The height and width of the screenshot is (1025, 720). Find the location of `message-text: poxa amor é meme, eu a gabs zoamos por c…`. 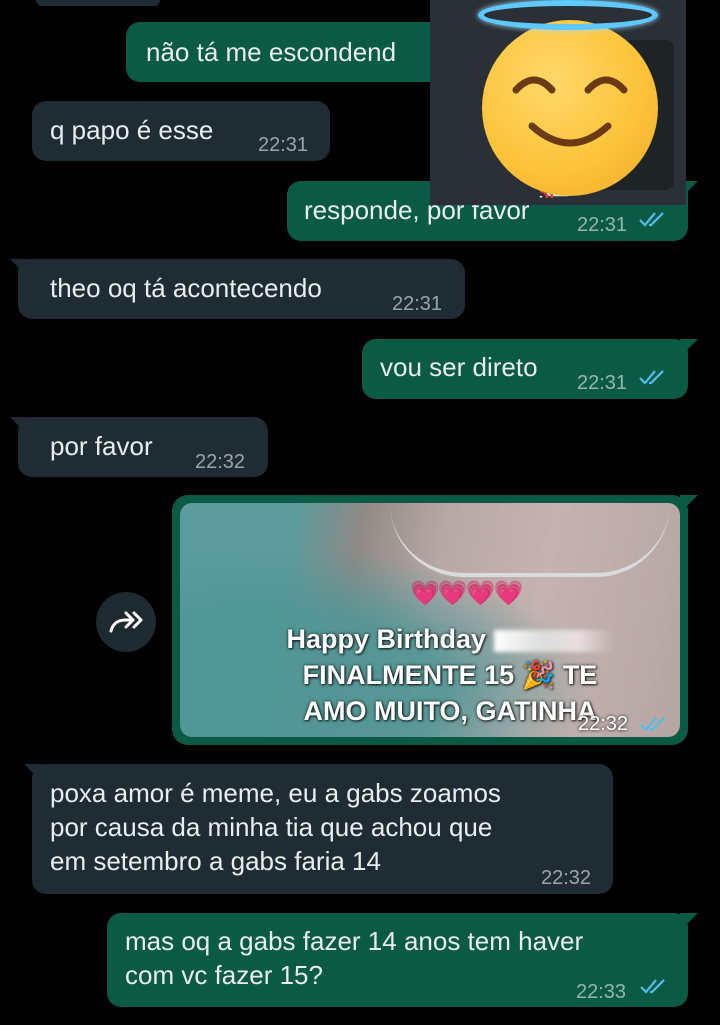

message-text: poxa amor é meme, eu a gabs zoamos por c… is located at coordinates (275, 827).